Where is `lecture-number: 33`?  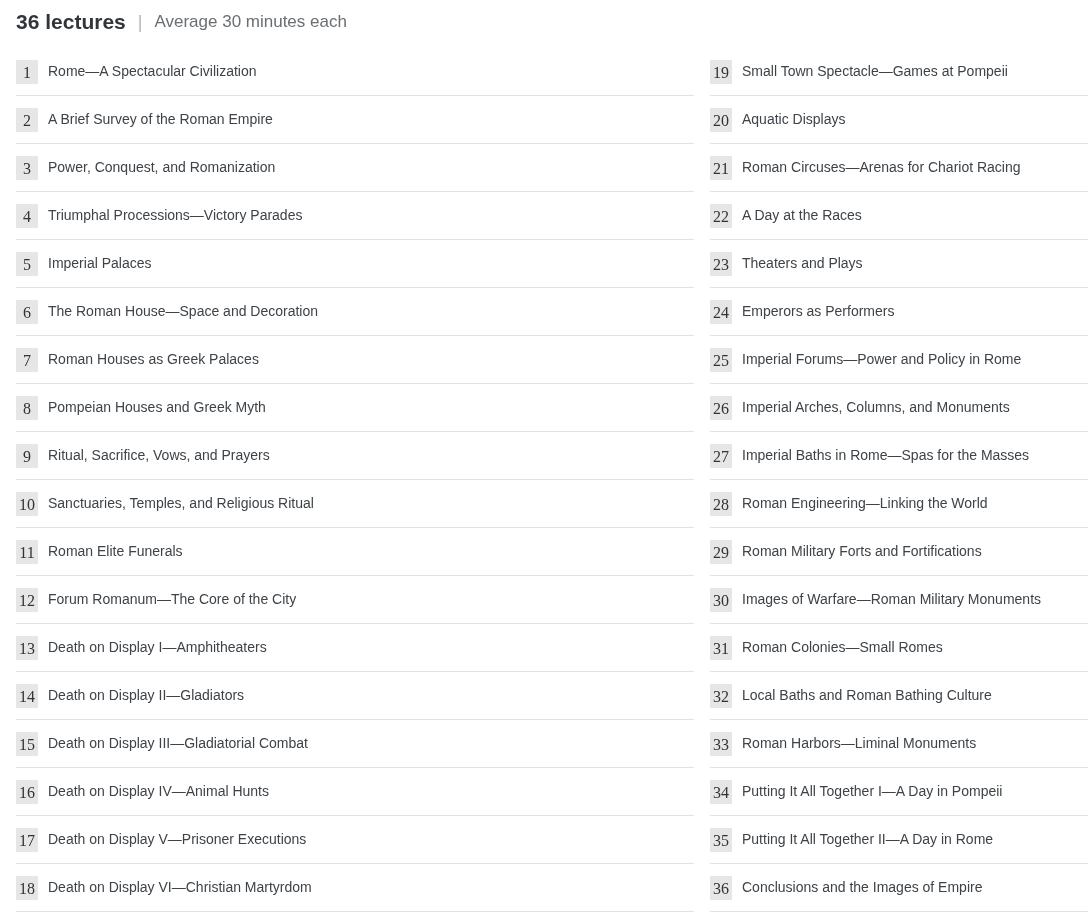 lecture-number: 33 is located at coordinates (721, 743).